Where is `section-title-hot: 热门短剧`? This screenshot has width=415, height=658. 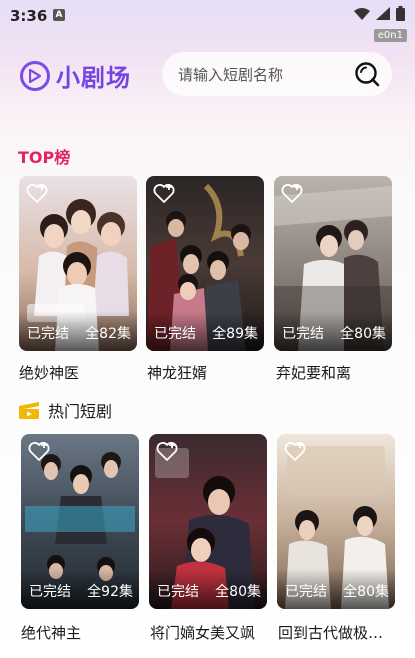 section-title-hot: 热门短剧 is located at coordinates (80, 411).